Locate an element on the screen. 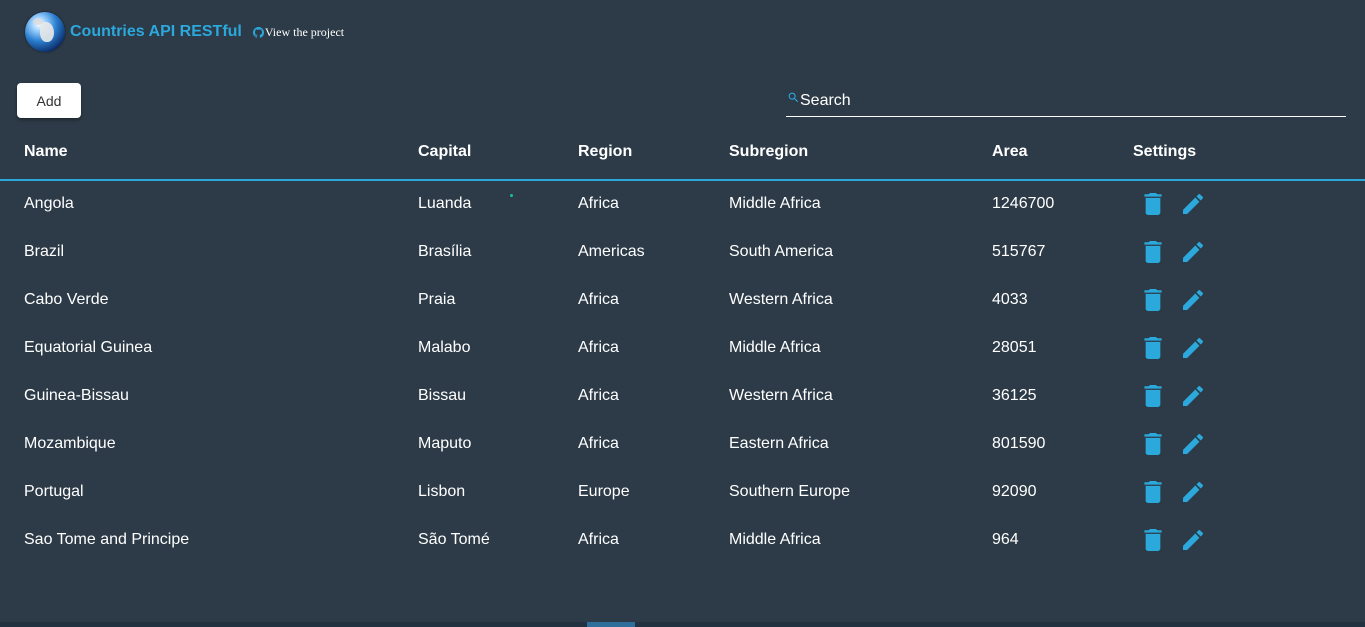 Image resolution: width=1365 pixels, height=627 pixels. cell-capital: São Tomé is located at coordinates (454, 539).